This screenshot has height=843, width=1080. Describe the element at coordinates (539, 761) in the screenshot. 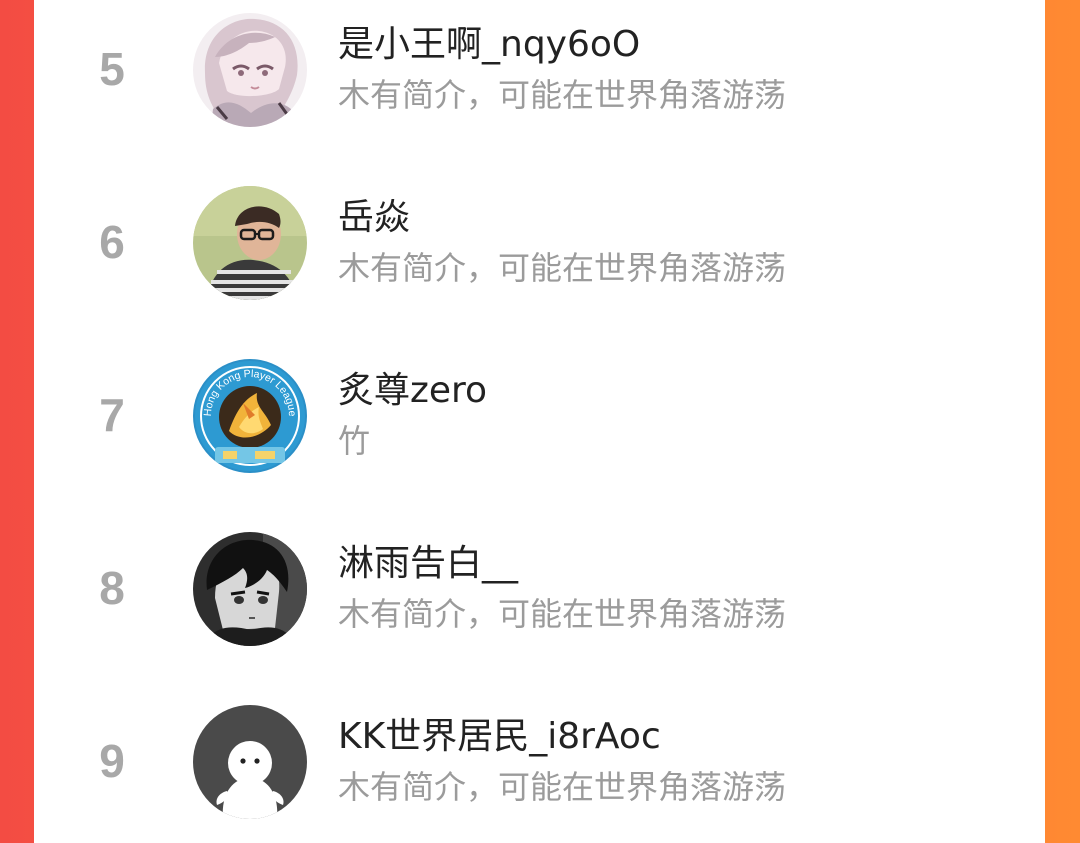

I see `ranking-list-item: 9 KK世界居民_i8rAoc 木有简介，可能在世界角落游荡` at that location.